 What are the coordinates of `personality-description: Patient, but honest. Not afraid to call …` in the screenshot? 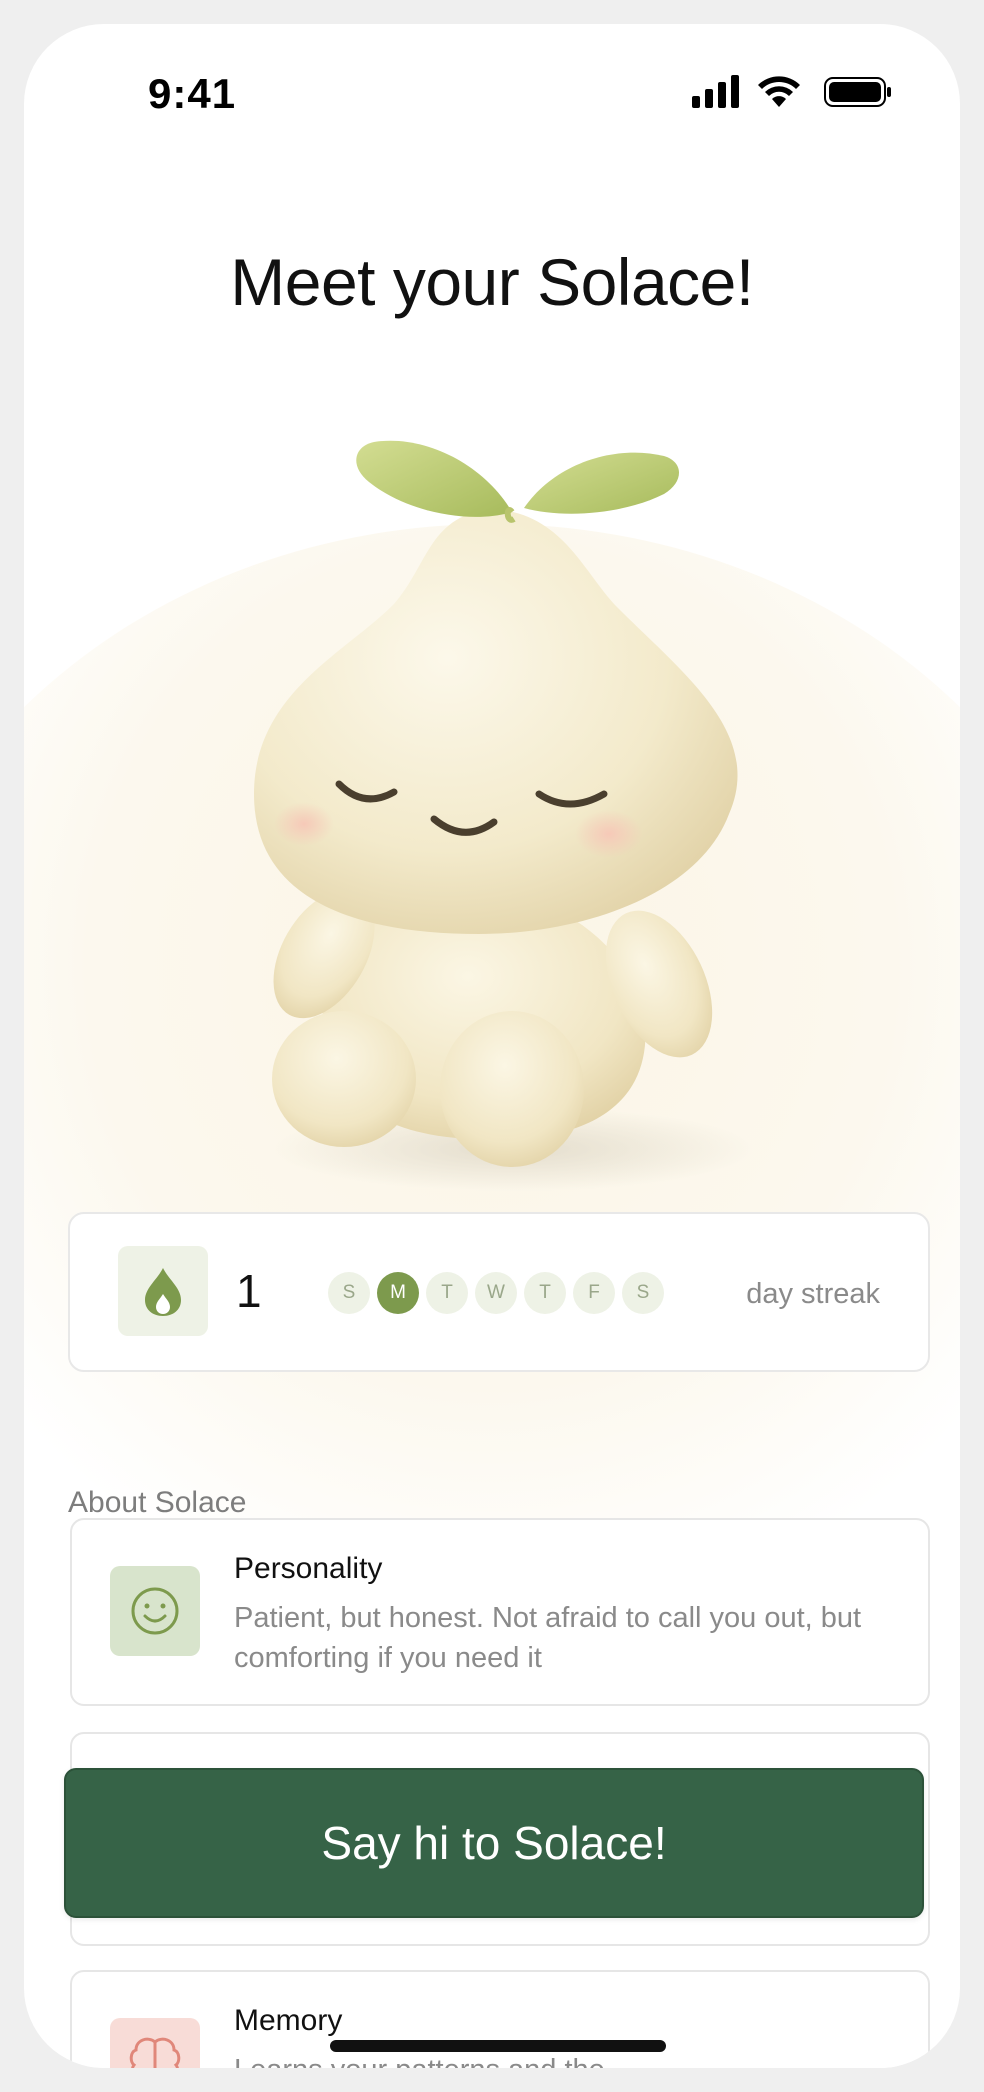 It's located at (548, 1638).